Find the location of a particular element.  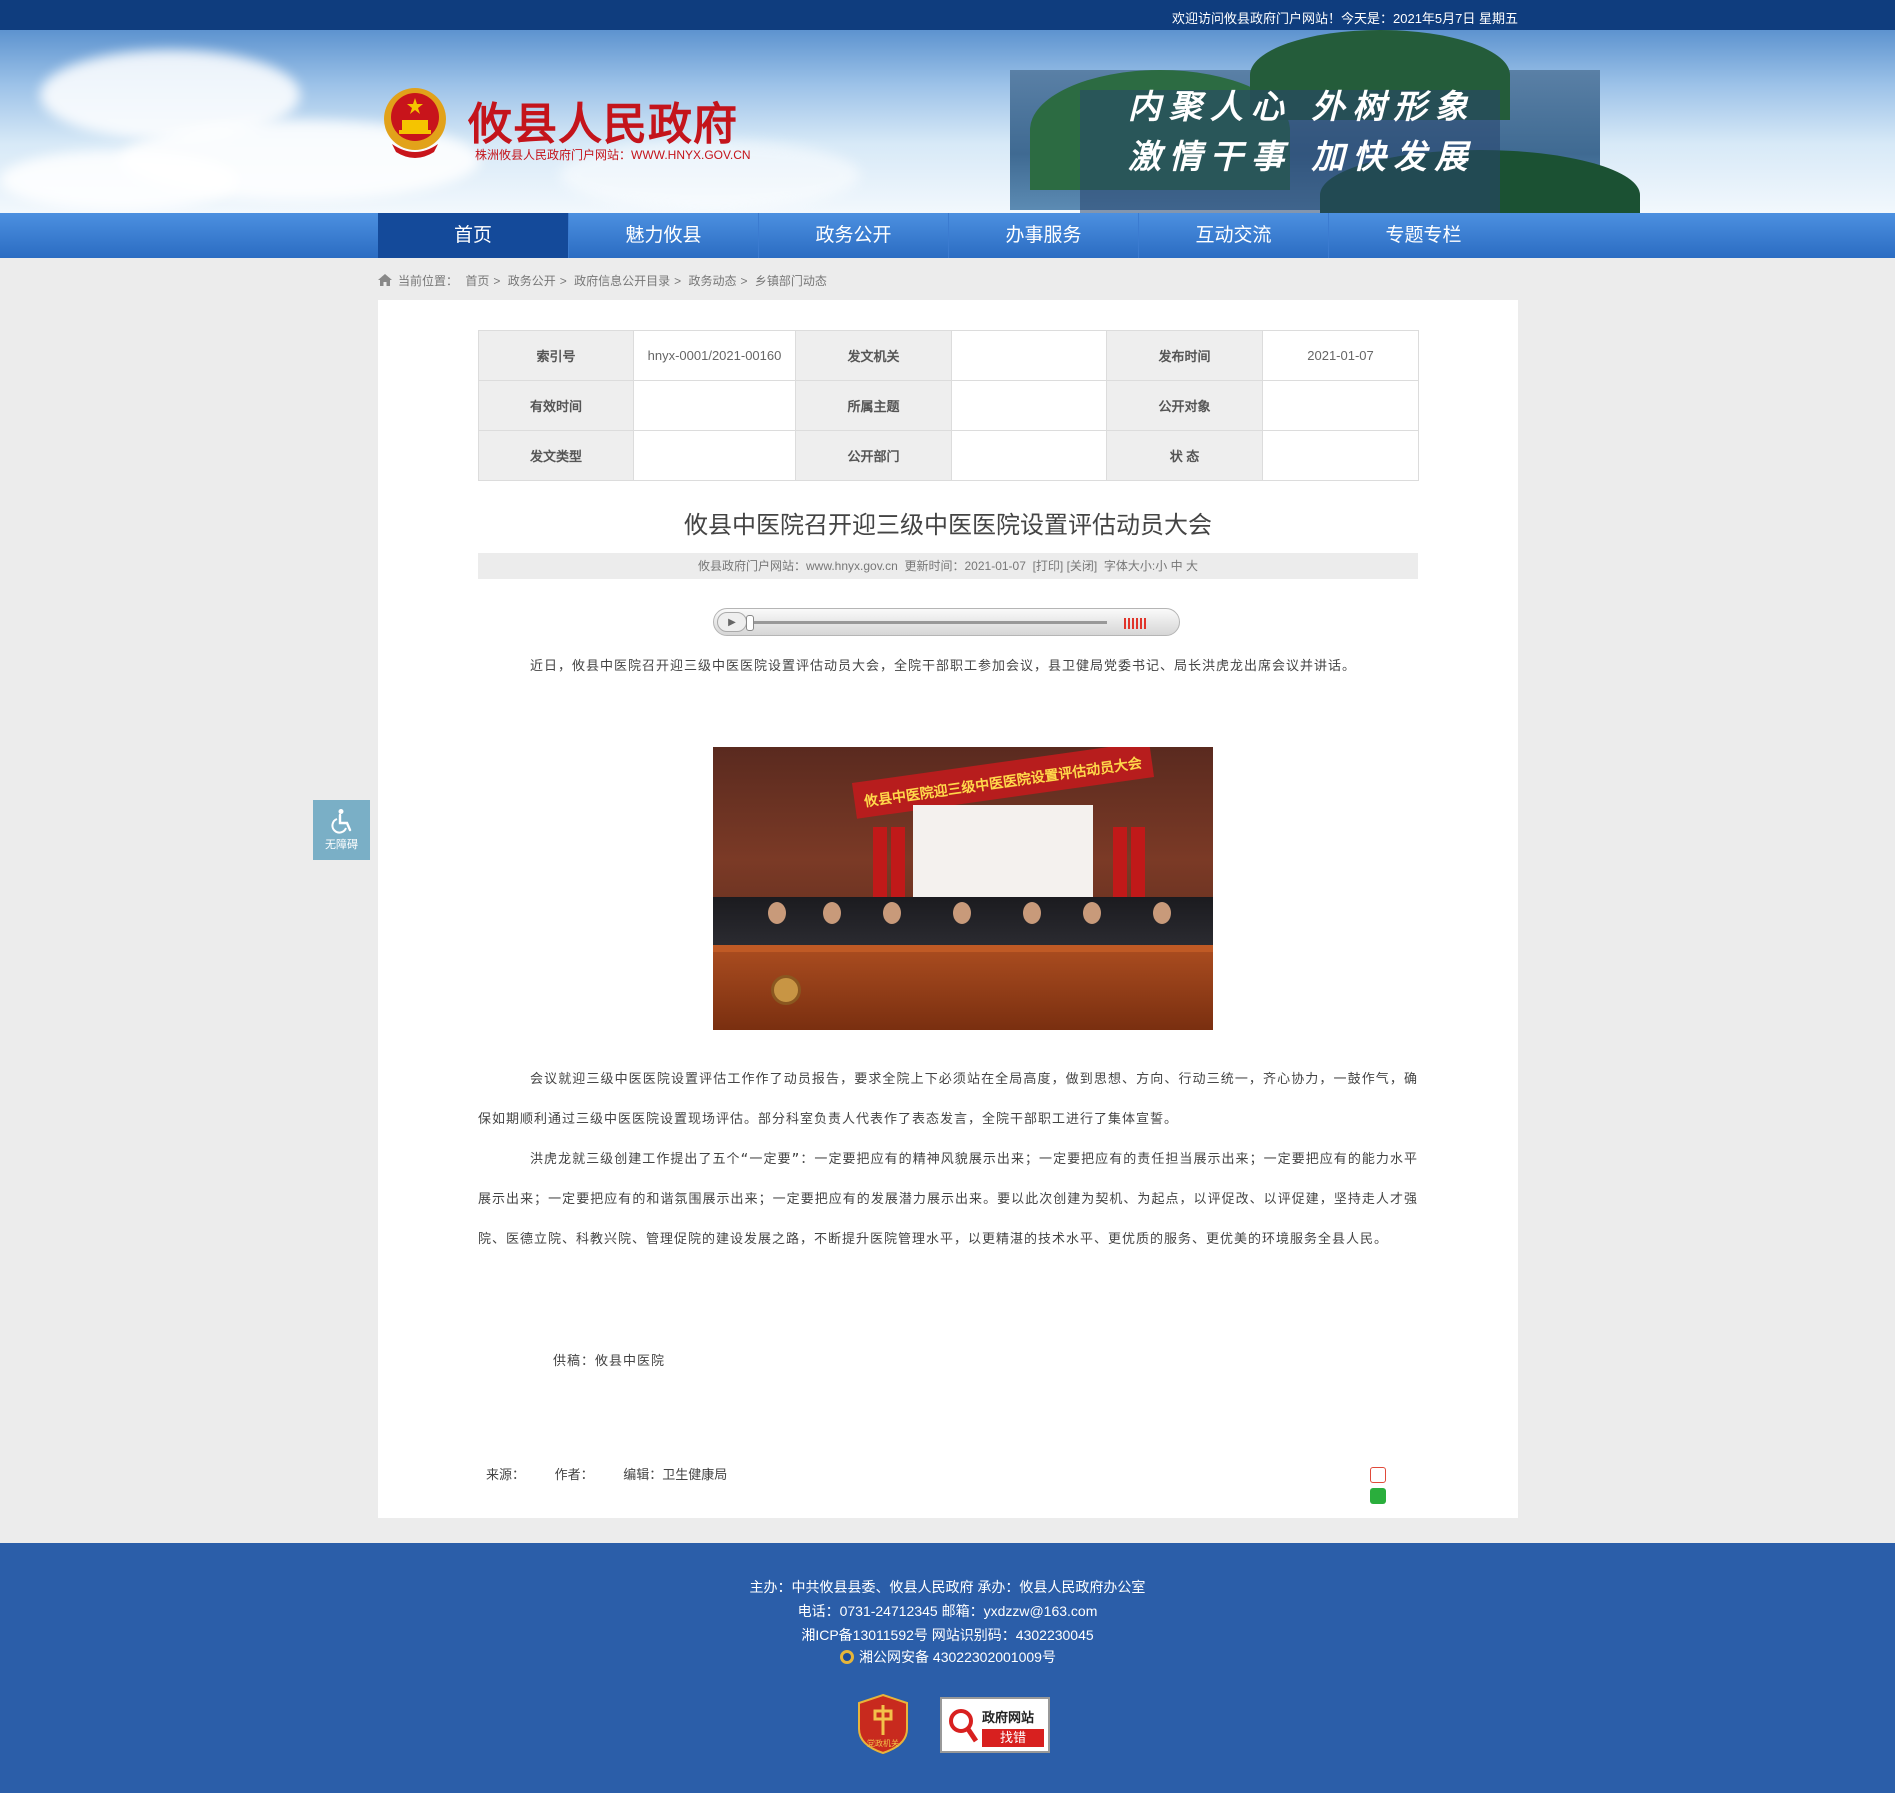

breadcrumb-gov-affairs: 政务公开 is located at coordinates (532, 281).